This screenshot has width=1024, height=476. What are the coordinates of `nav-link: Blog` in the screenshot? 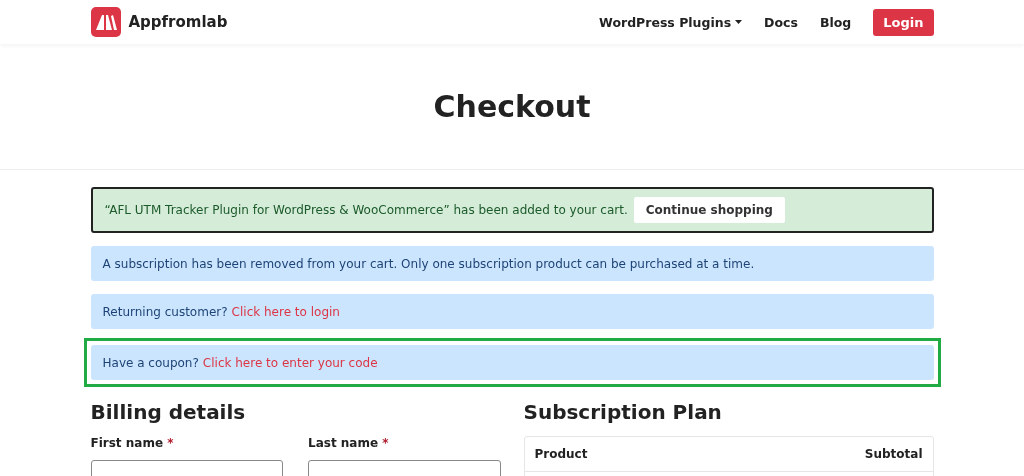 It's located at (835, 22).